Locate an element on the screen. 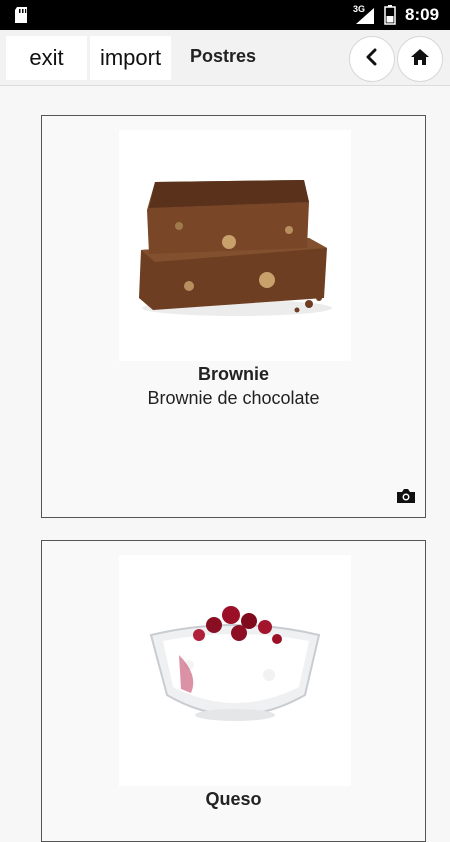  back-button is located at coordinates (372, 59).